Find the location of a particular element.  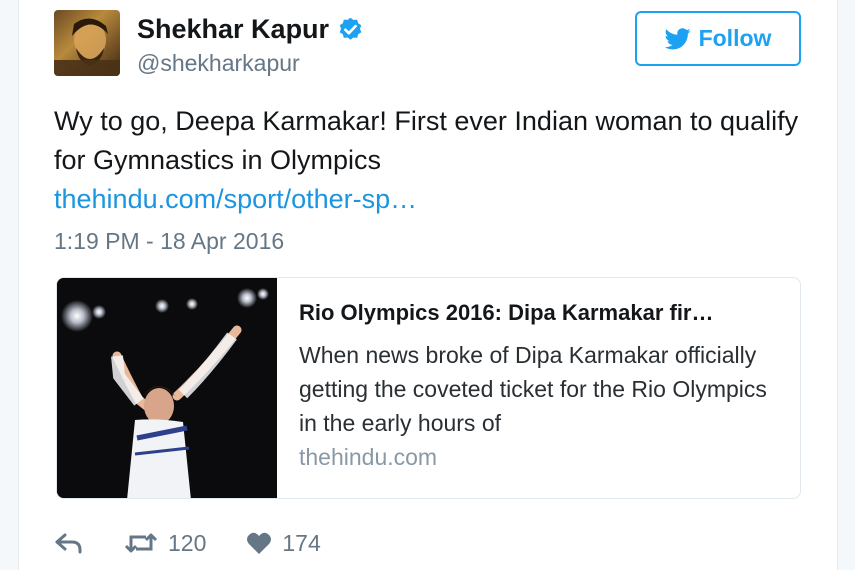

gymnast-photo-icon is located at coordinates (167, 388).